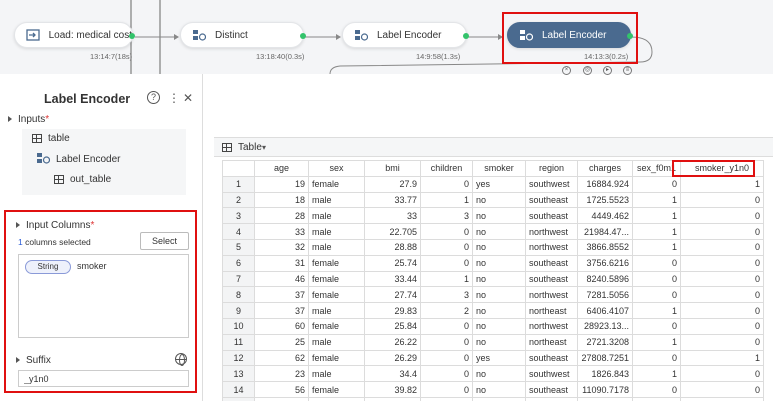  I want to click on preview-icon: ◎, so click(587, 70).